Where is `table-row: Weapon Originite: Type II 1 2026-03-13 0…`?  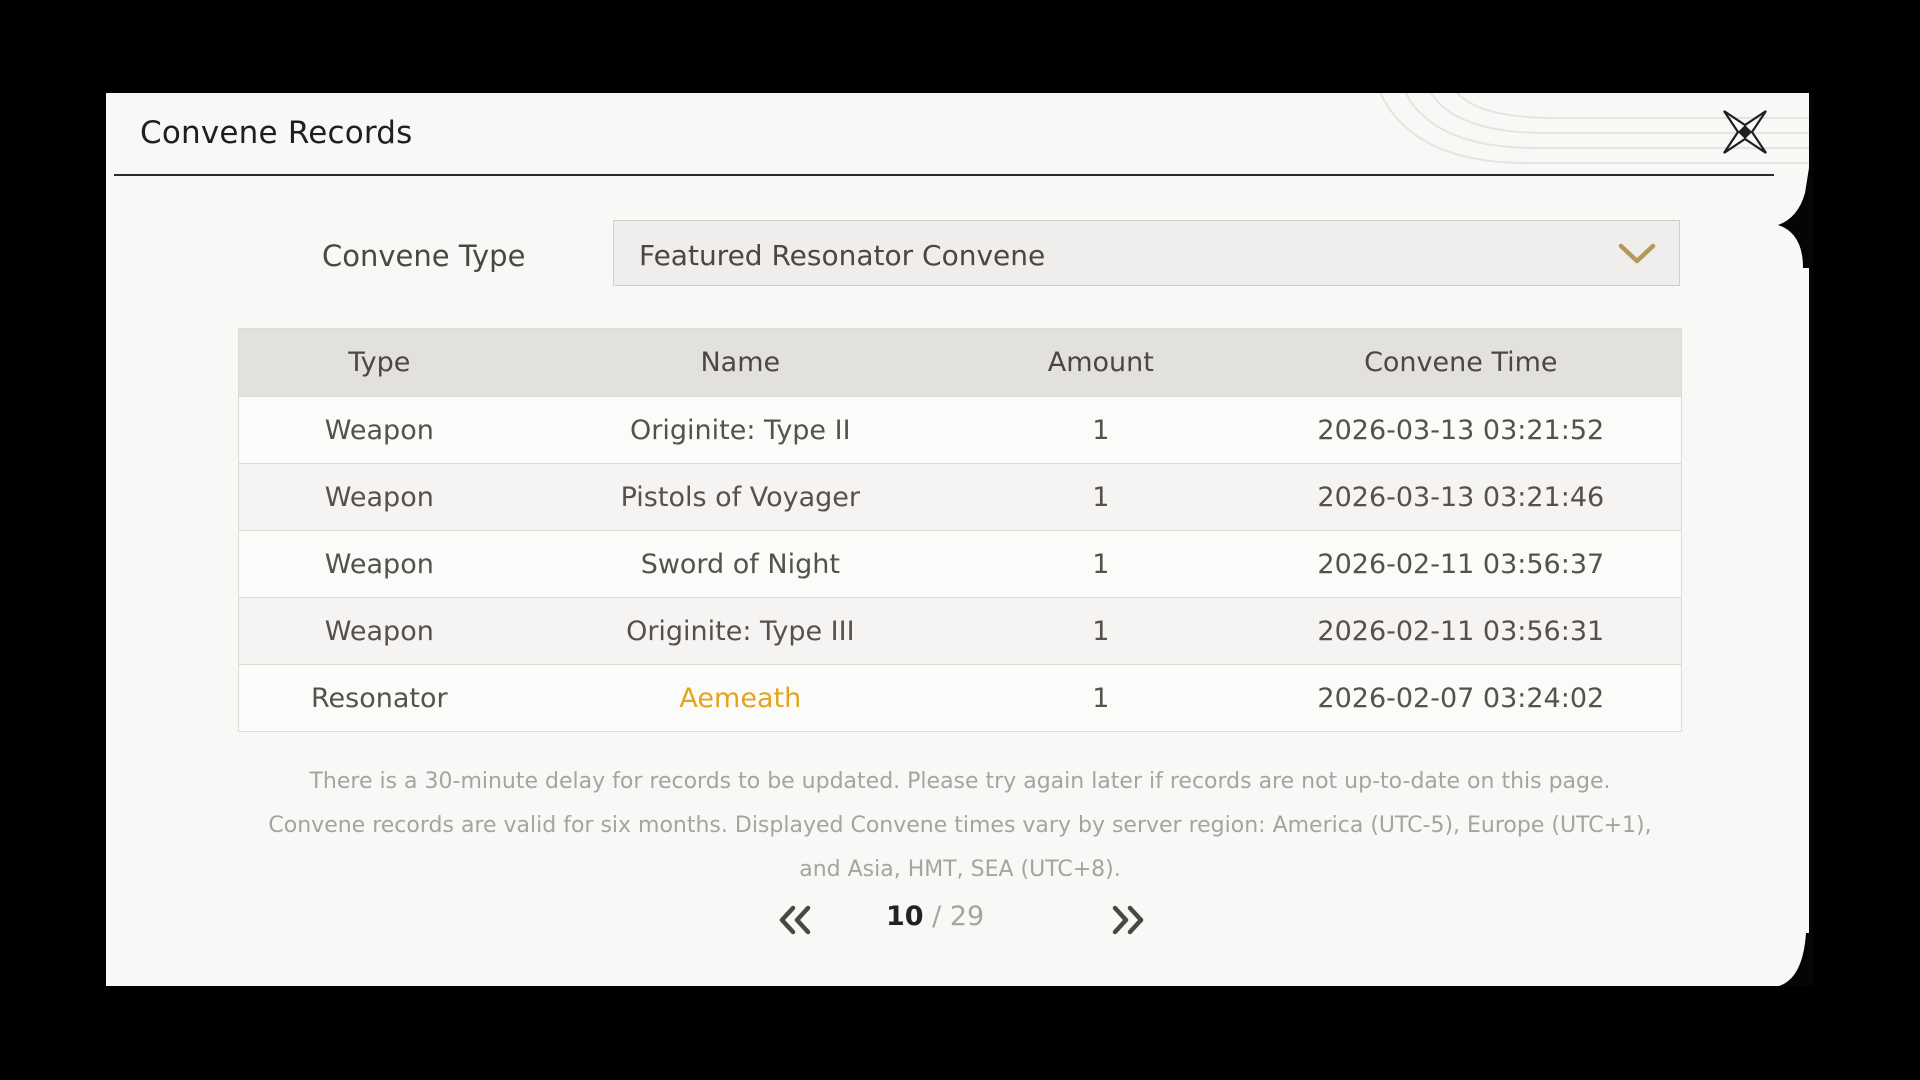
table-row: Weapon Originite: Type II 1 2026-03-13 0… is located at coordinates (960, 429).